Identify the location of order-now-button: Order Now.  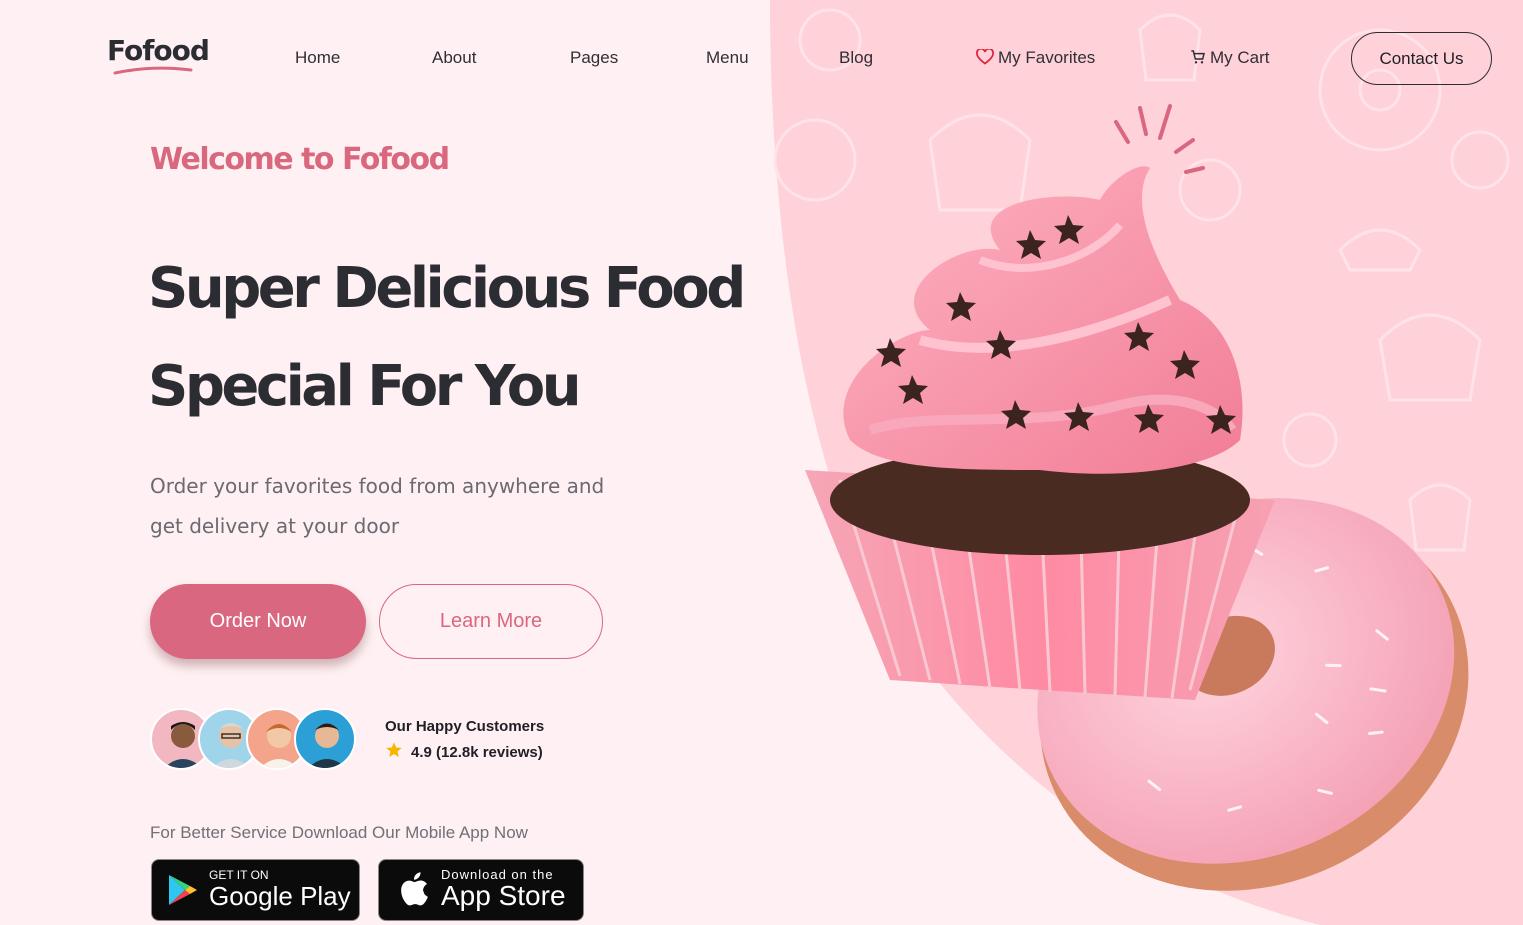
(258, 621).